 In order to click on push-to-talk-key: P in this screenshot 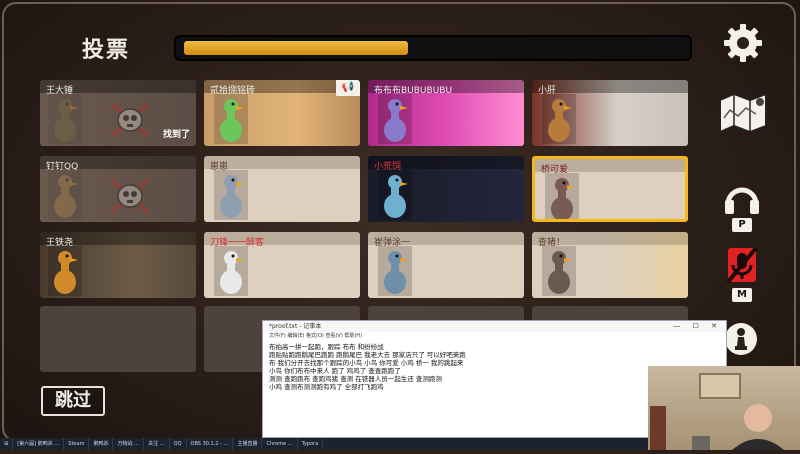, I will do `click(742, 225)`.